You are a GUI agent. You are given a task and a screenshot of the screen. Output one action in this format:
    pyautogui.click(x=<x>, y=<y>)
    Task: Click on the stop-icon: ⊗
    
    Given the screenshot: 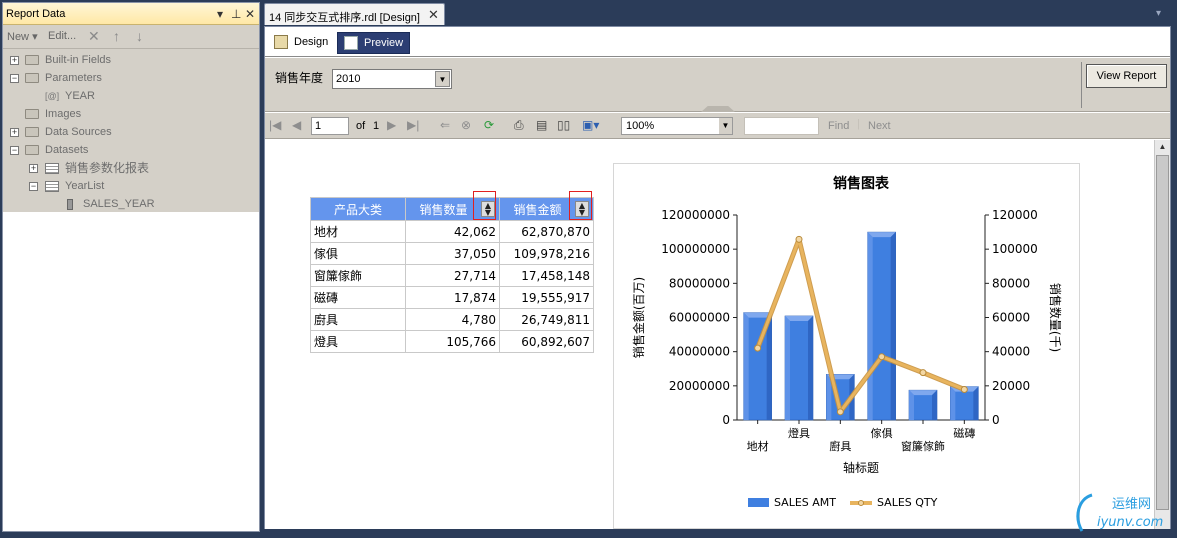 What is the action you would take?
    pyautogui.click(x=466, y=125)
    